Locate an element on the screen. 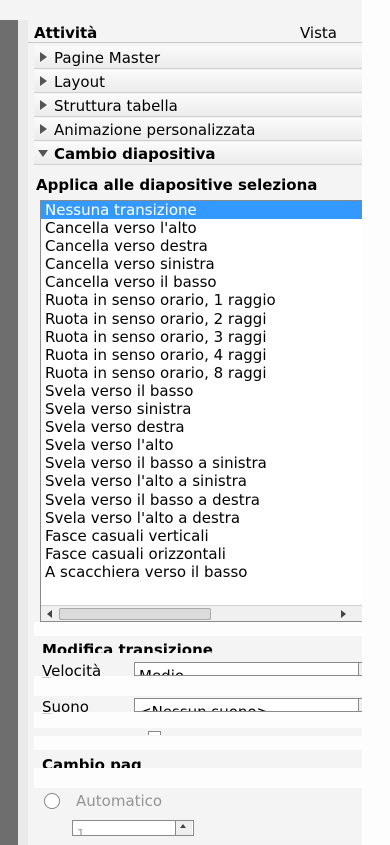 This screenshot has width=390, height=845. transition-item: Ruota in senso orario, 2 raggi is located at coordinates (204, 319).